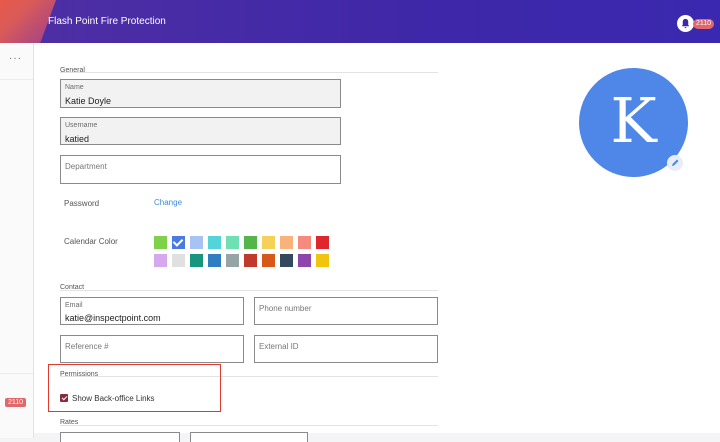 The width and height of the screenshot is (720, 442). What do you see at coordinates (285, 308) in the screenshot?
I see `phone-placeholder: Phone number` at bounding box center [285, 308].